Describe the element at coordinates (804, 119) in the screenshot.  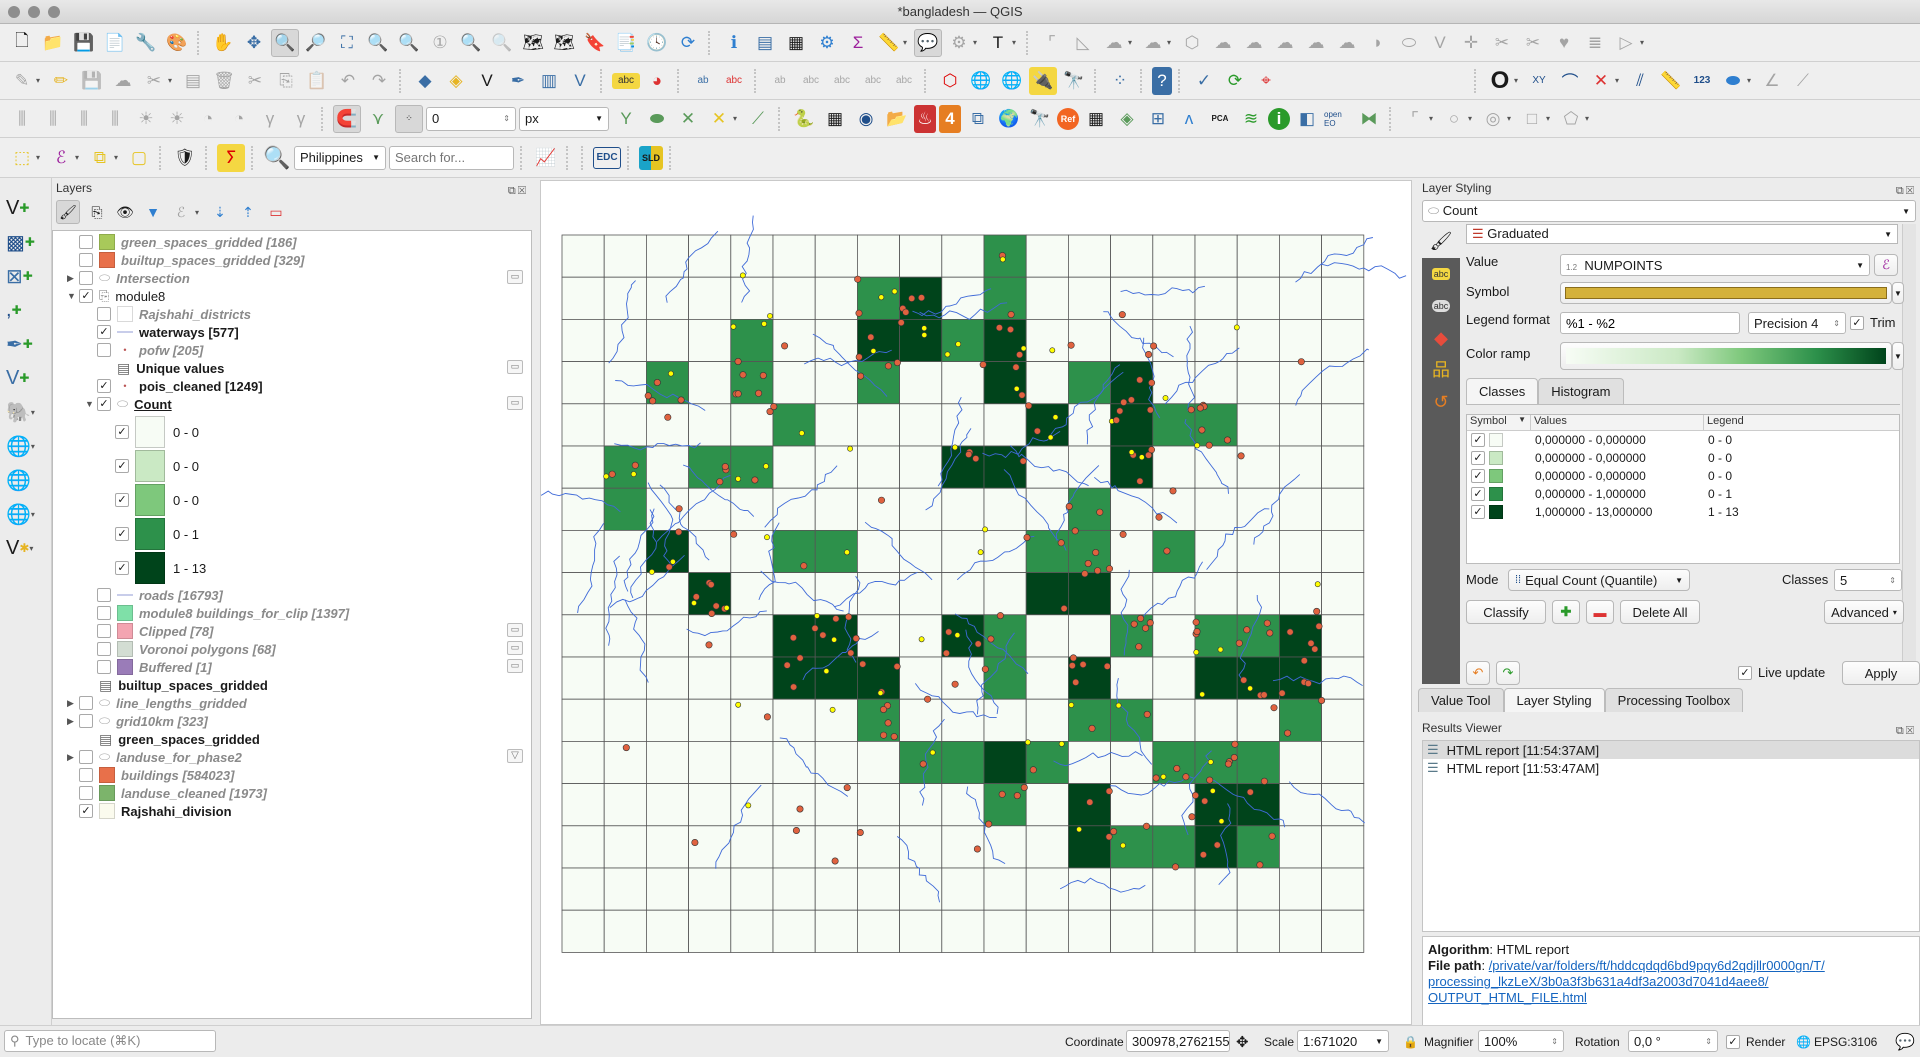
I see `python-console-icon: 🐍` at that location.